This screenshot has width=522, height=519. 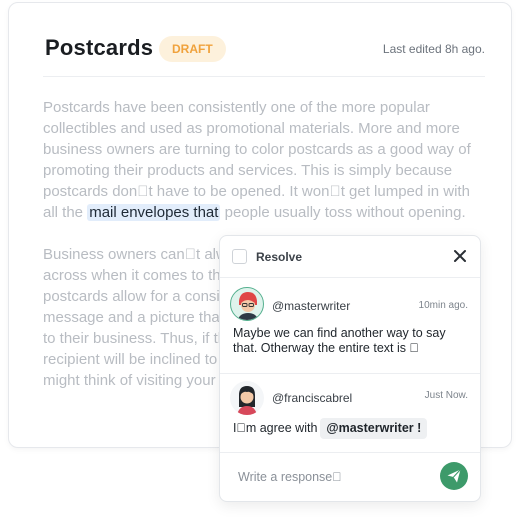 I want to click on highlighted-text: mail envelopes that, so click(x=154, y=212).